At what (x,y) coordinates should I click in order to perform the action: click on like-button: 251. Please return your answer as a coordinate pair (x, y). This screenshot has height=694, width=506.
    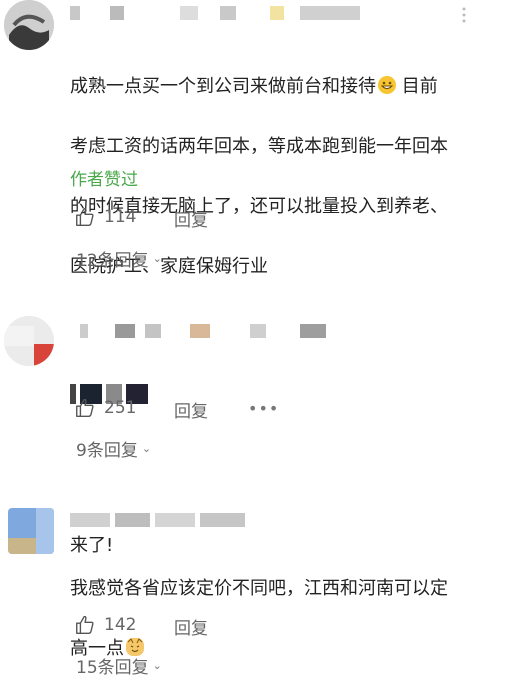
    Looking at the image, I should click on (105, 408).